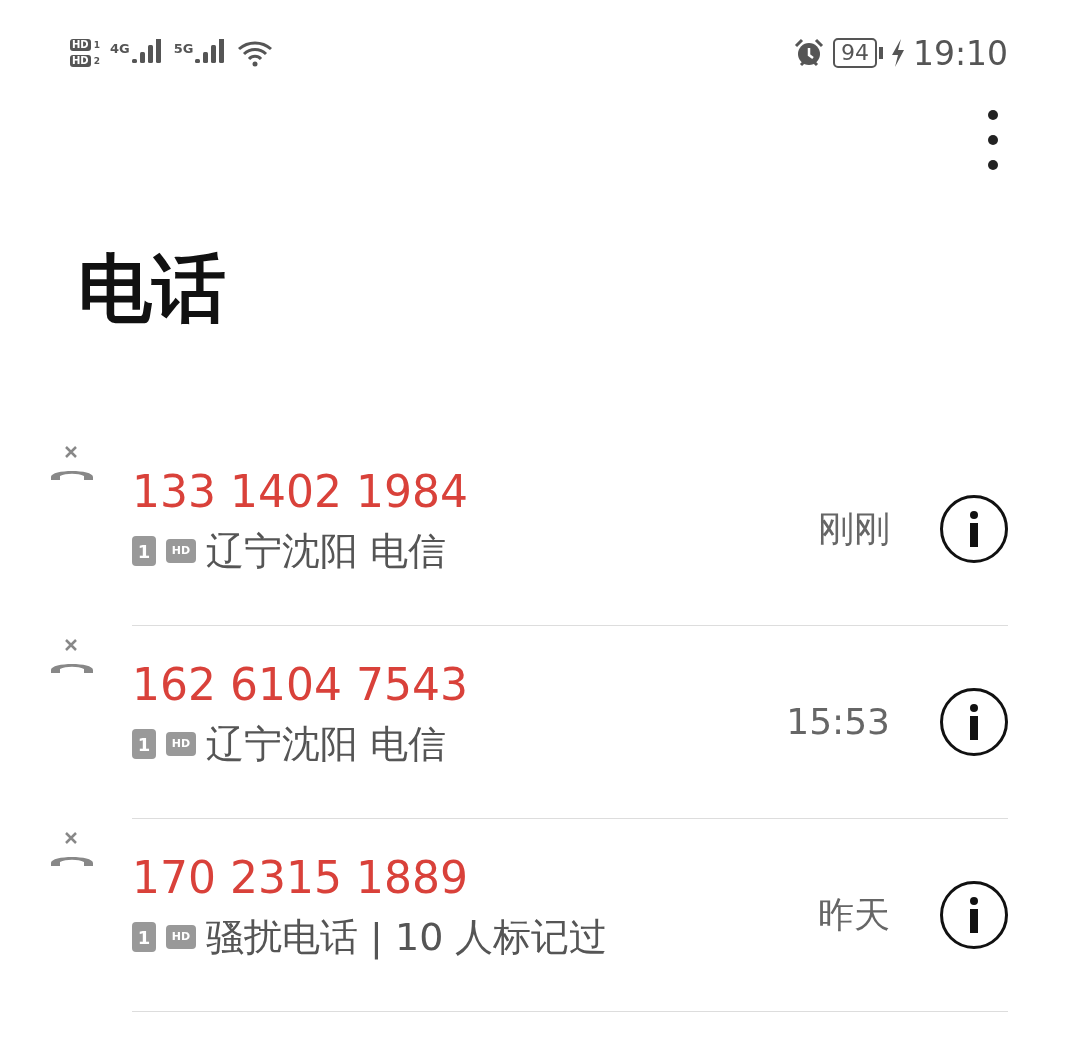  What do you see at coordinates (96, 45) in the screenshot?
I see `sim-slot: 1` at bounding box center [96, 45].